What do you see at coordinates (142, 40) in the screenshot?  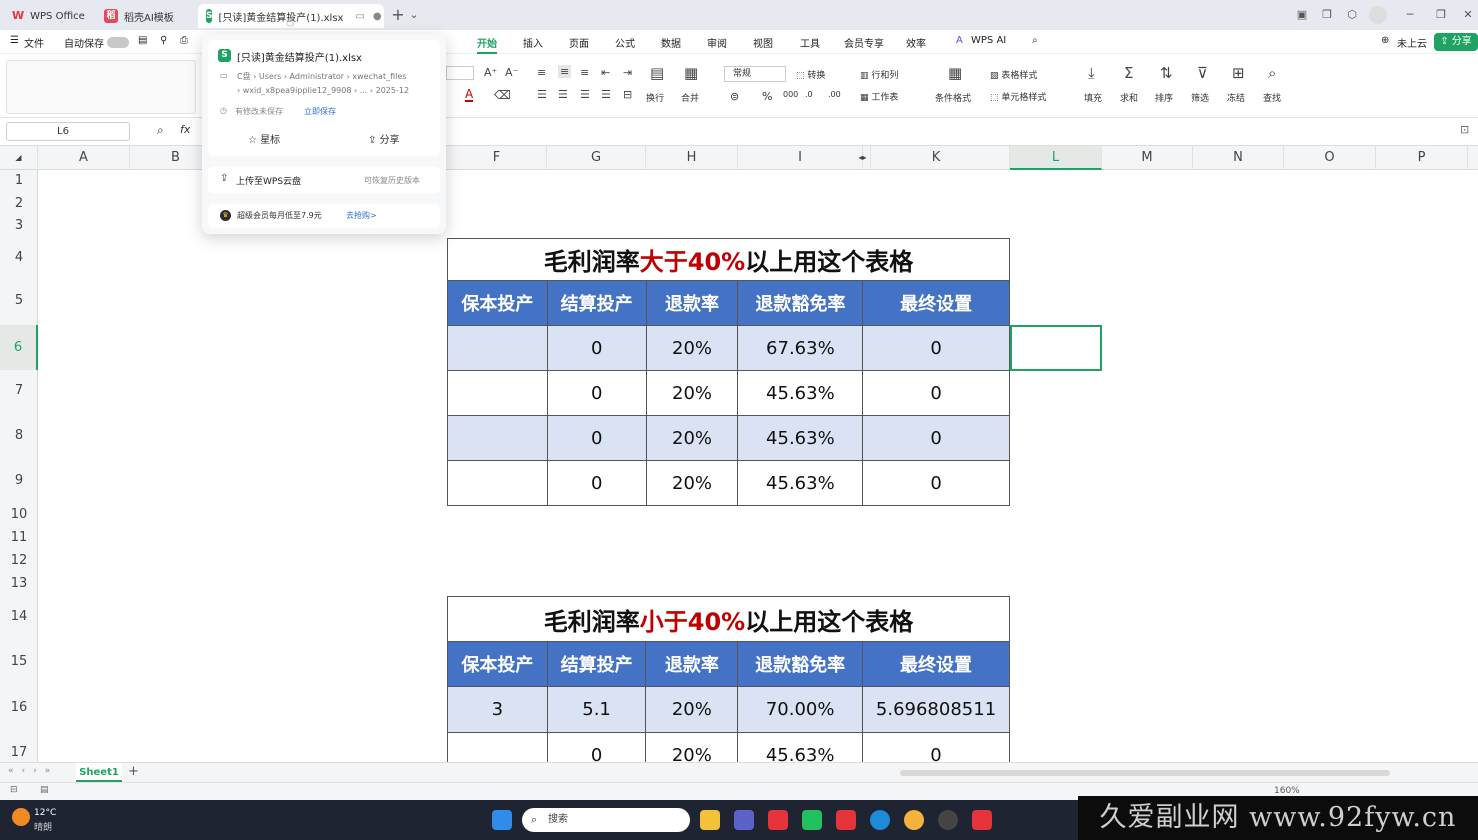 I see `save-icon: ▤` at bounding box center [142, 40].